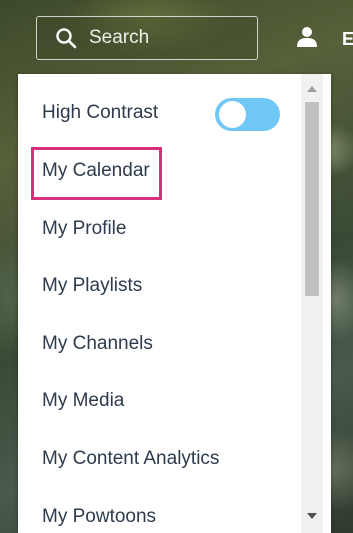 This screenshot has height=533, width=353. Describe the element at coordinates (99, 517) in the screenshot. I see `menu-item-my-powtoons: My Powtoons` at that location.